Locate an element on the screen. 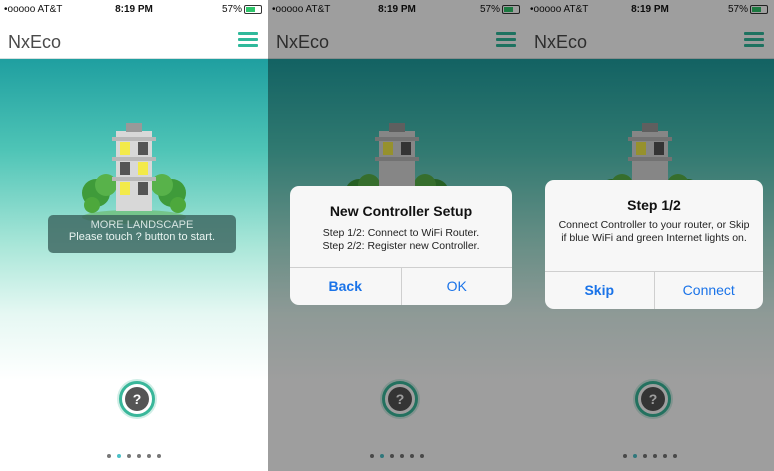 This screenshot has width=774, height=471. page-indicator is located at coordinates (134, 454).